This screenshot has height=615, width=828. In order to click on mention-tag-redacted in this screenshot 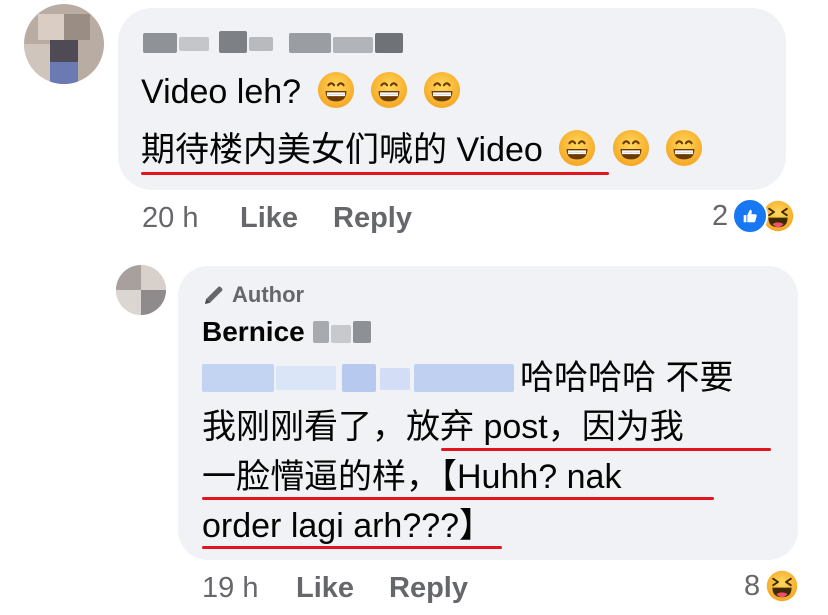, I will do `click(358, 378)`.